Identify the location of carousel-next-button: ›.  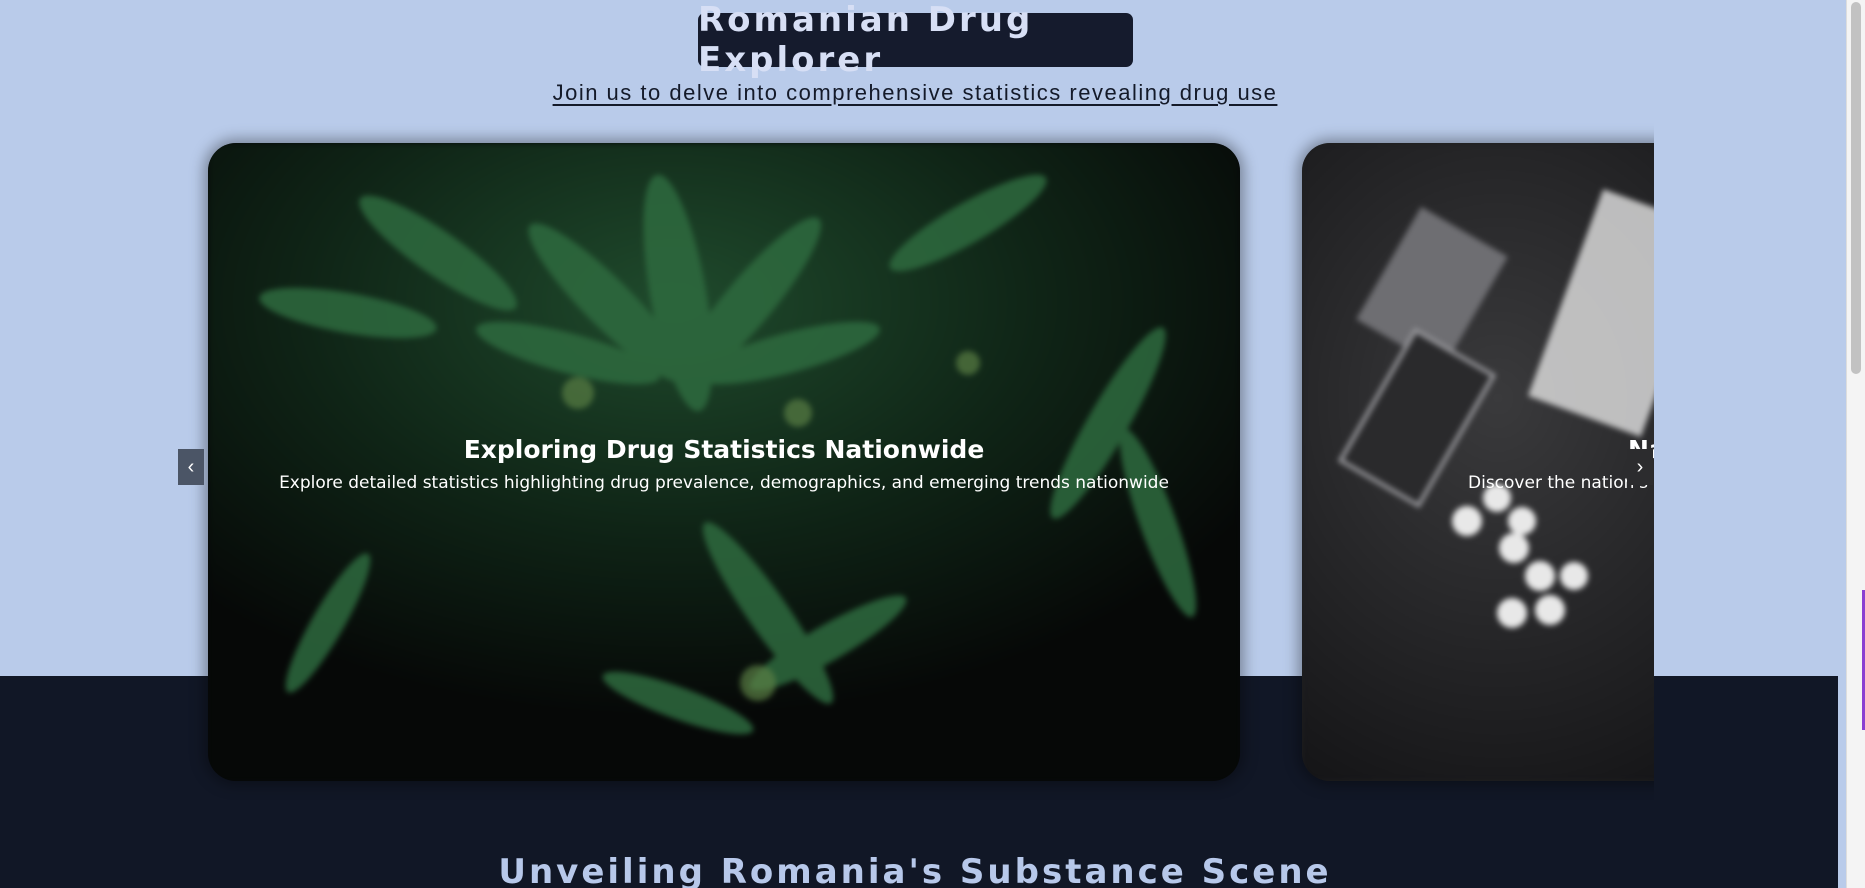
(1640, 467).